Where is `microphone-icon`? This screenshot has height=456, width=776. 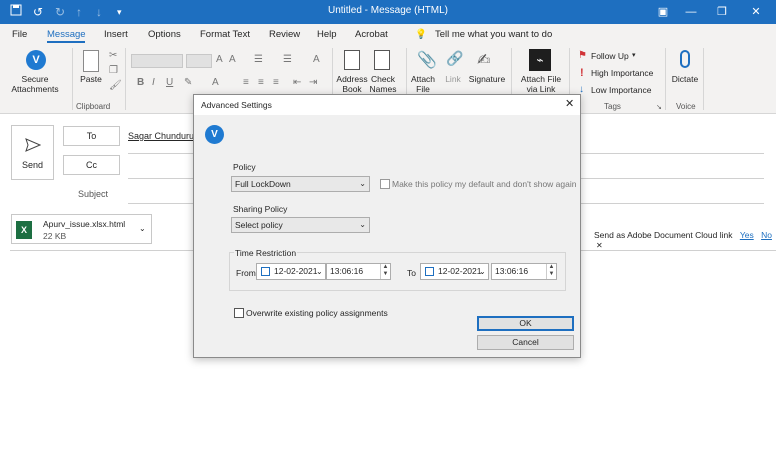 microphone-icon is located at coordinates (685, 59).